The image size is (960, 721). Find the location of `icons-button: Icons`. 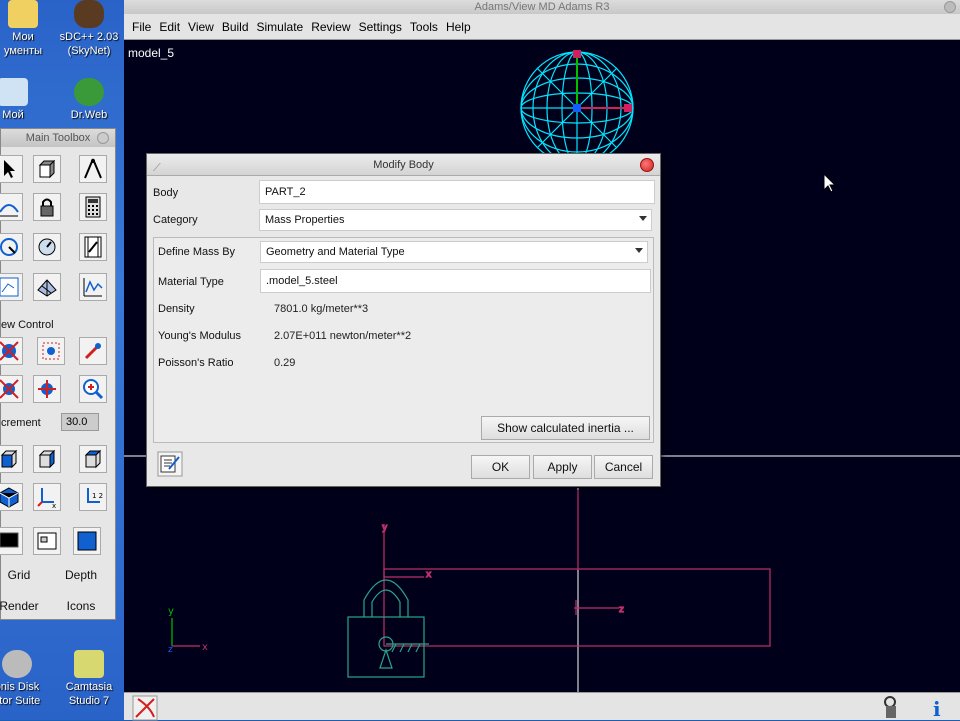

icons-button: Icons is located at coordinates (81, 606).